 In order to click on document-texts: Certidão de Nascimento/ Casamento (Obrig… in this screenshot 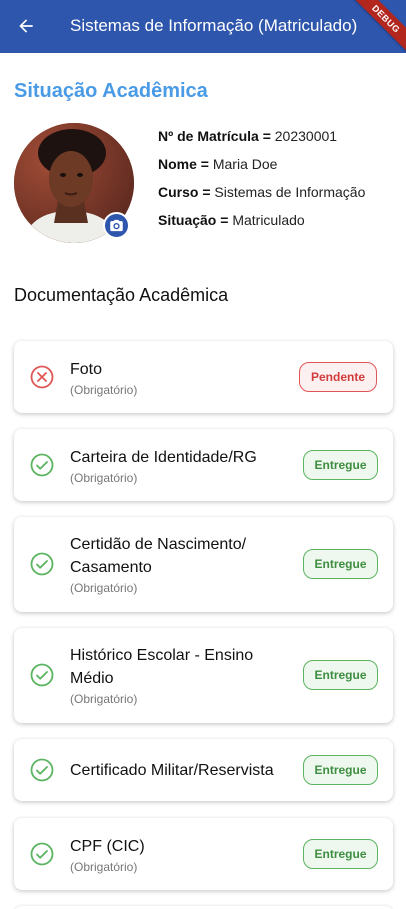, I will do `click(177, 564)`.